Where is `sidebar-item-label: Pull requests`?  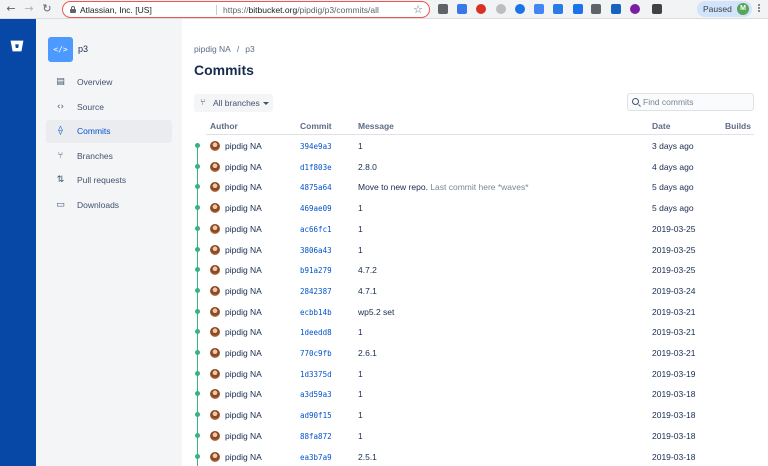
sidebar-item-label: Pull requests is located at coordinates (102, 180).